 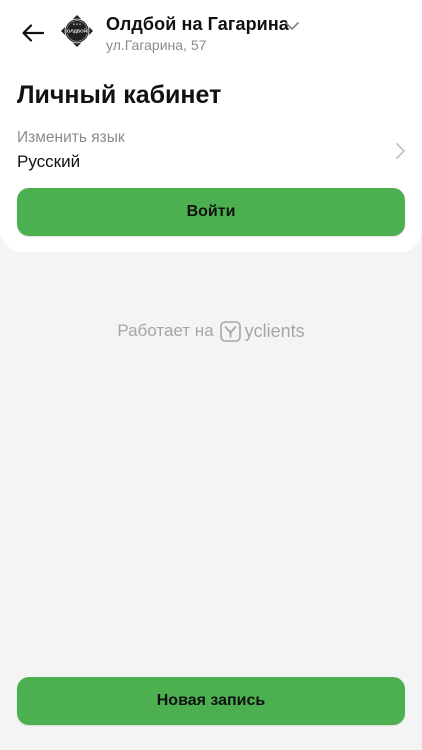 What do you see at coordinates (230, 331) in the screenshot?
I see `yclients-logo-icon` at bounding box center [230, 331].